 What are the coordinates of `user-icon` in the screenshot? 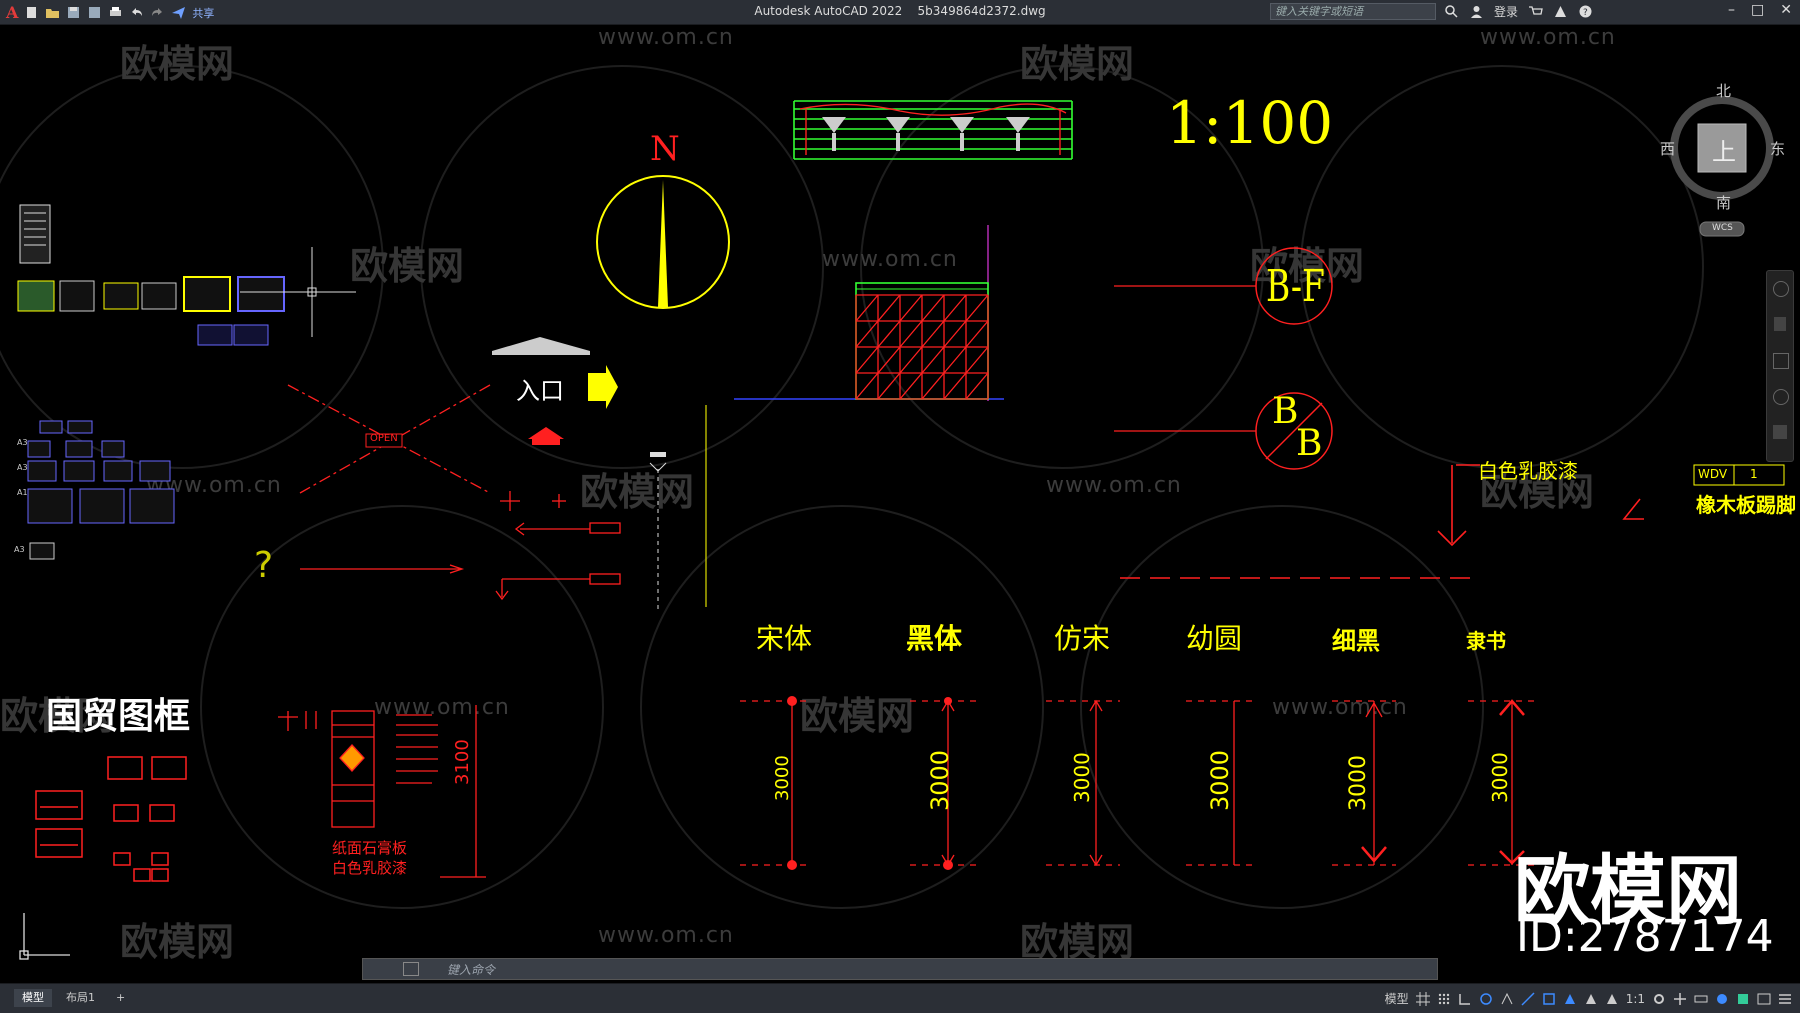 It's located at (1476, 11).